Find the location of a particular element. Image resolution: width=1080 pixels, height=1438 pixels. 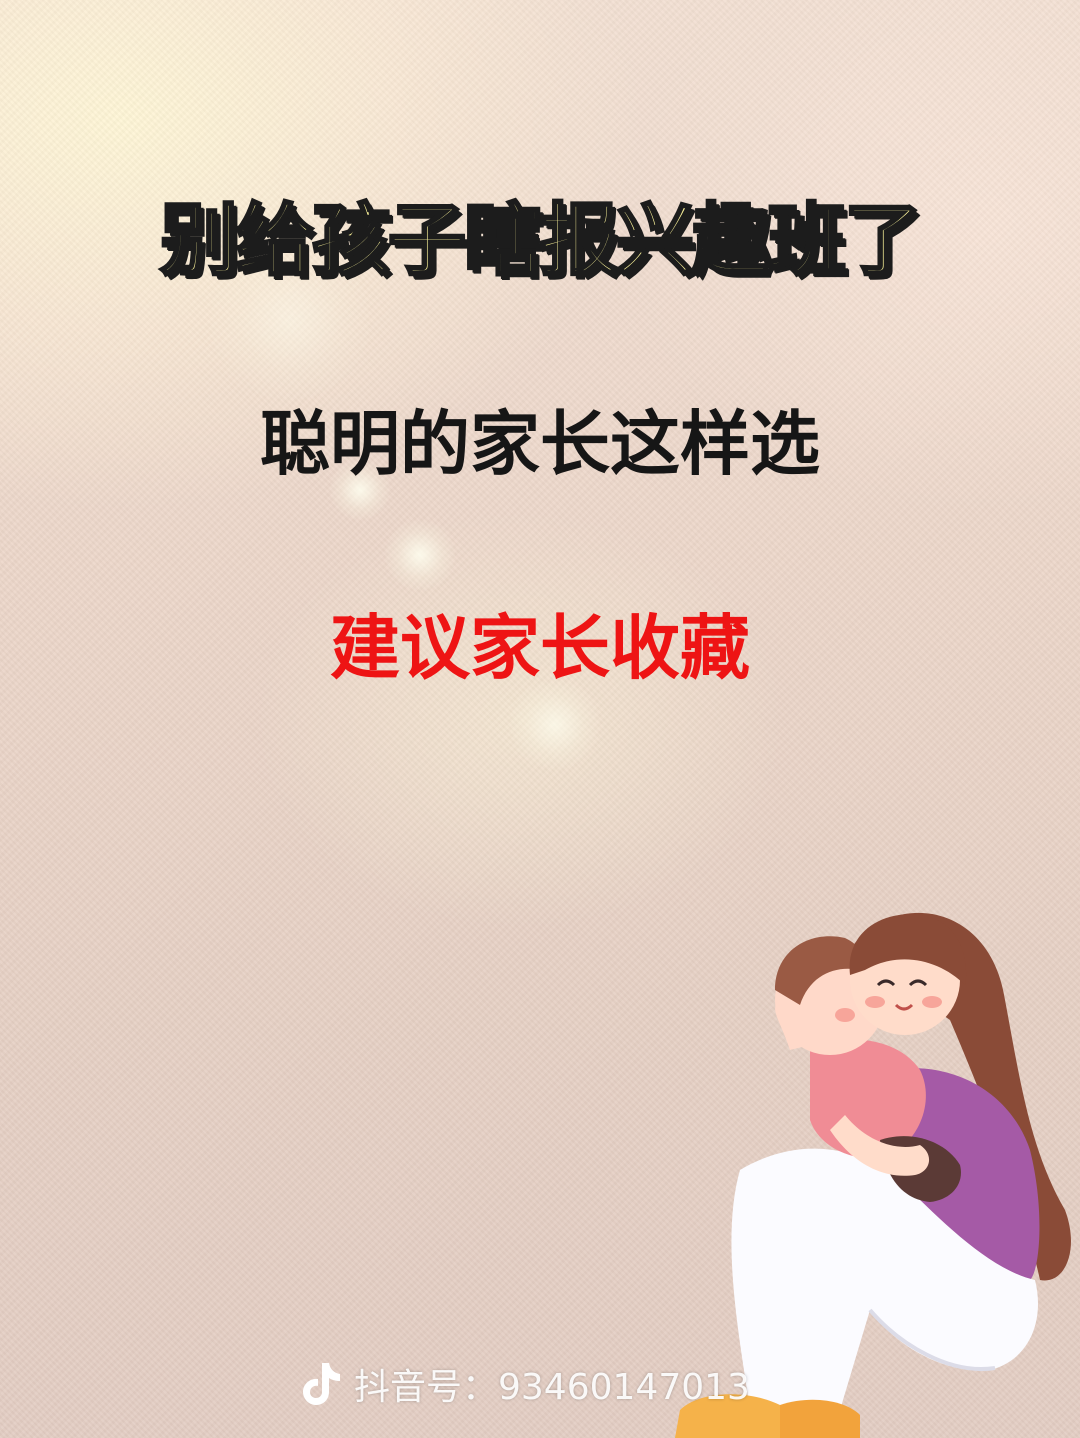

douyin-watermark: 抖音号：93460147013 is located at coordinates (525, 1384).